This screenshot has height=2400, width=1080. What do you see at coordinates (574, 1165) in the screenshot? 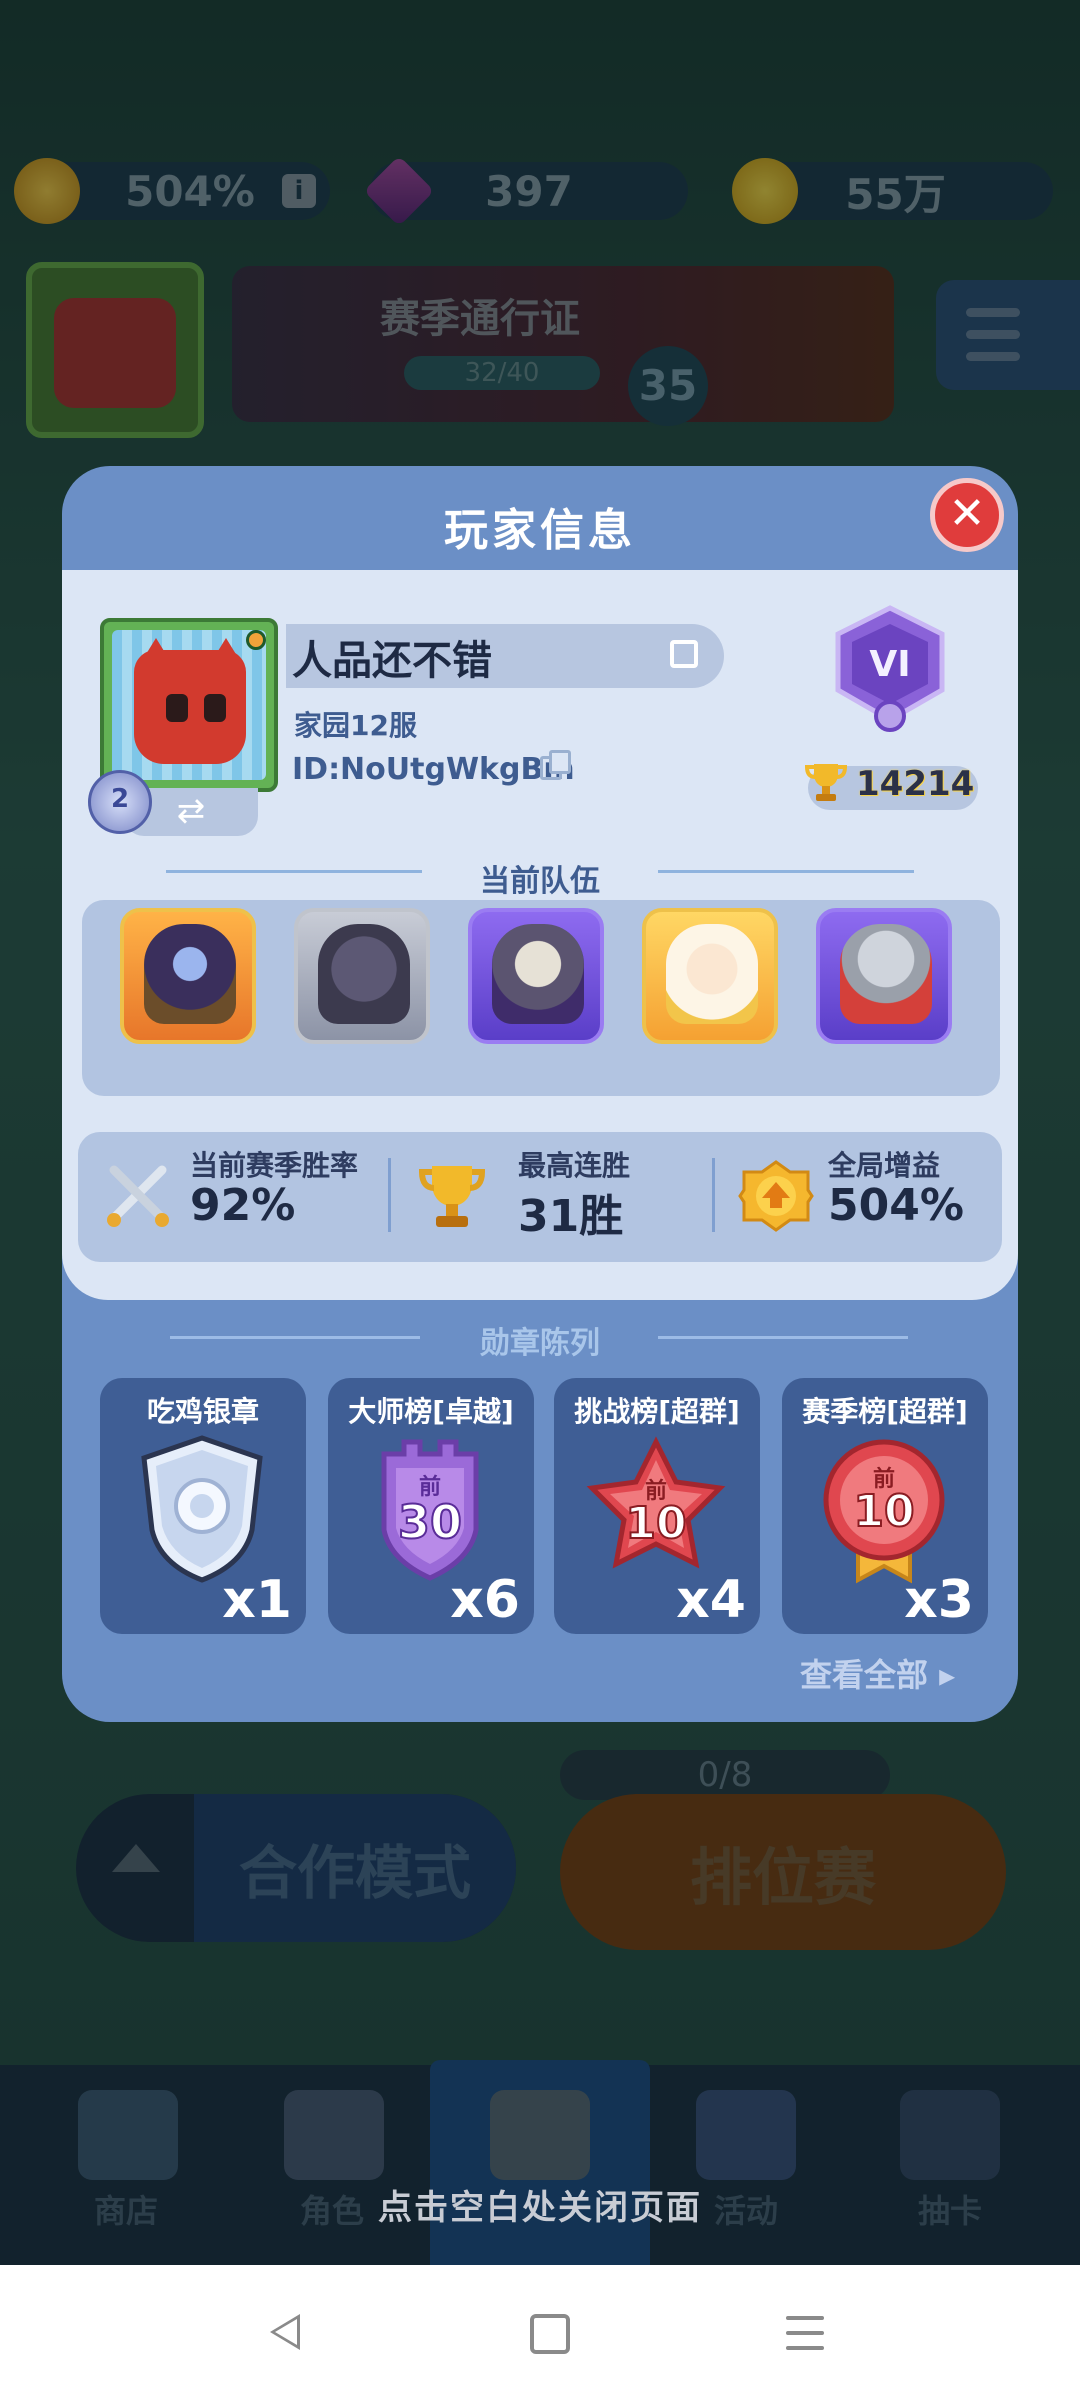
I see `streak-label: 最高连胜` at bounding box center [574, 1165].